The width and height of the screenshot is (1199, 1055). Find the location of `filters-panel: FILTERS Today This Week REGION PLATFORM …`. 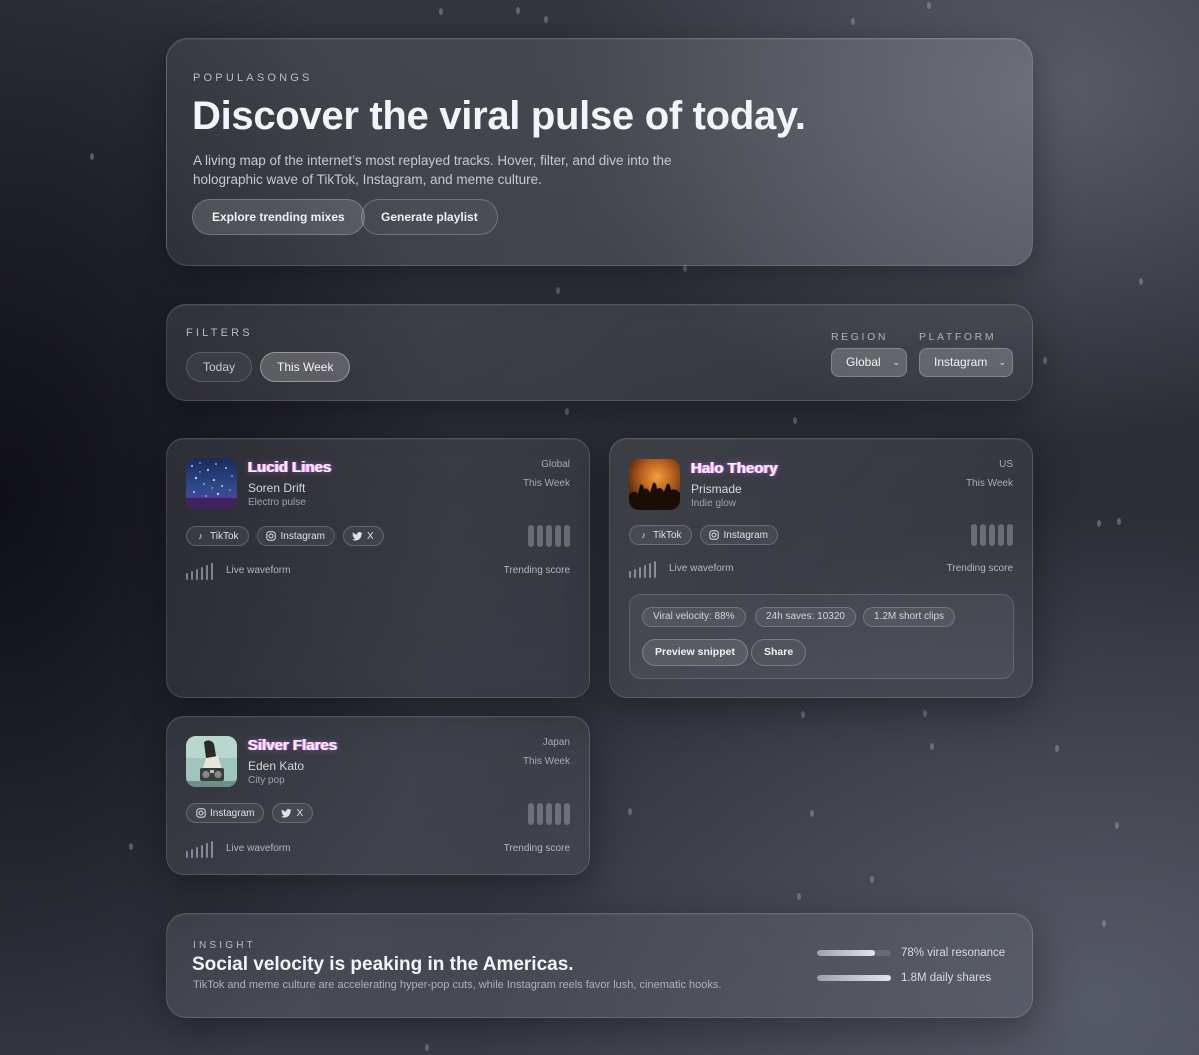

filters-panel: FILTERS Today This Week REGION PLATFORM … is located at coordinates (599, 352).